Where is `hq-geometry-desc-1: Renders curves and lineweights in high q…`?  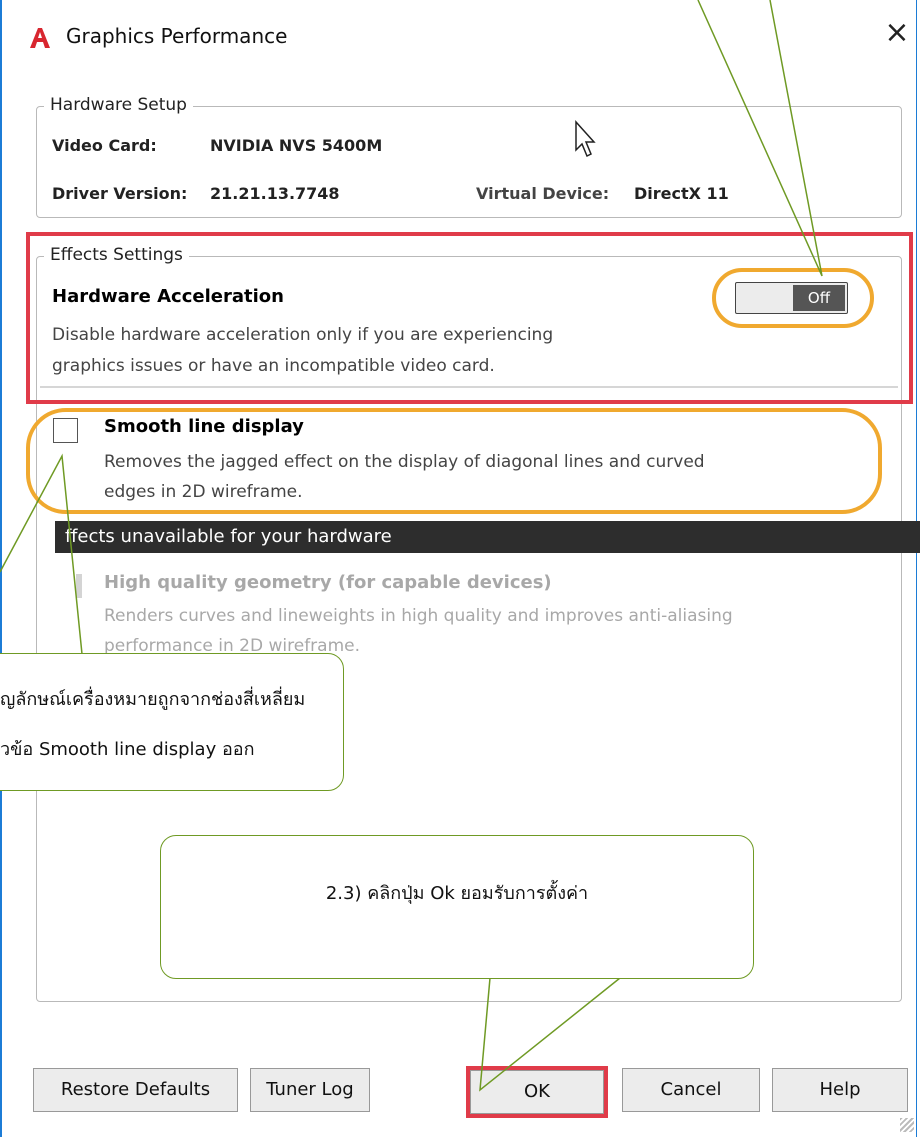
hq-geometry-desc-1: Renders curves and lineweights in high q… is located at coordinates (418, 616).